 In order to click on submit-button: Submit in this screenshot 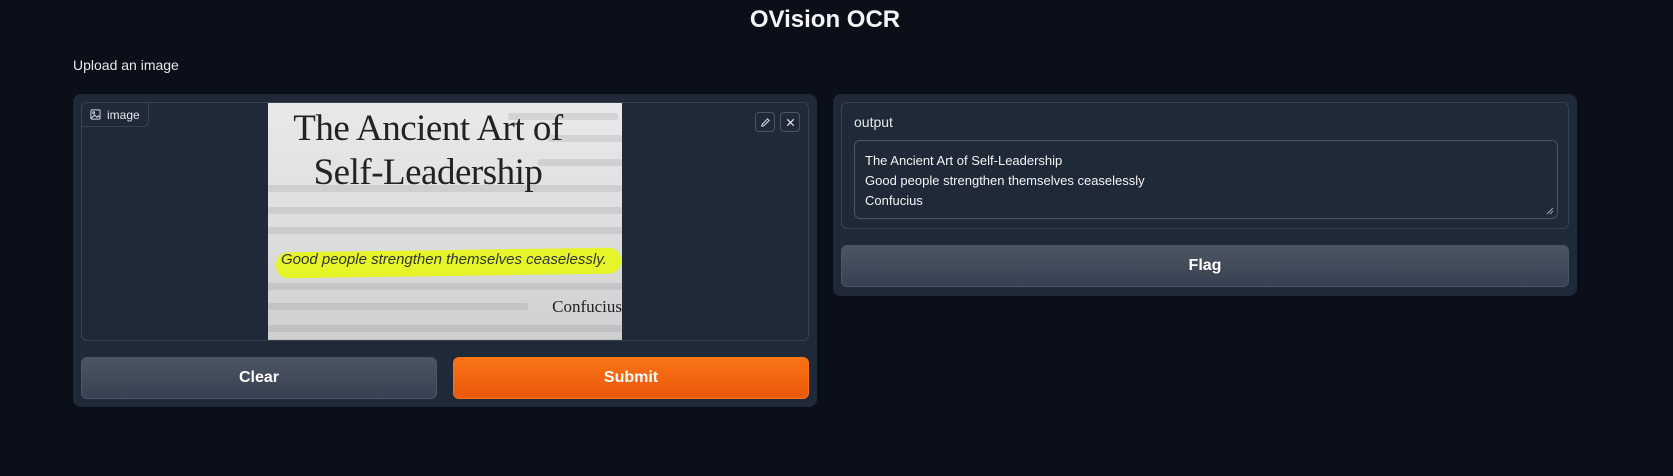, I will do `click(631, 378)`.